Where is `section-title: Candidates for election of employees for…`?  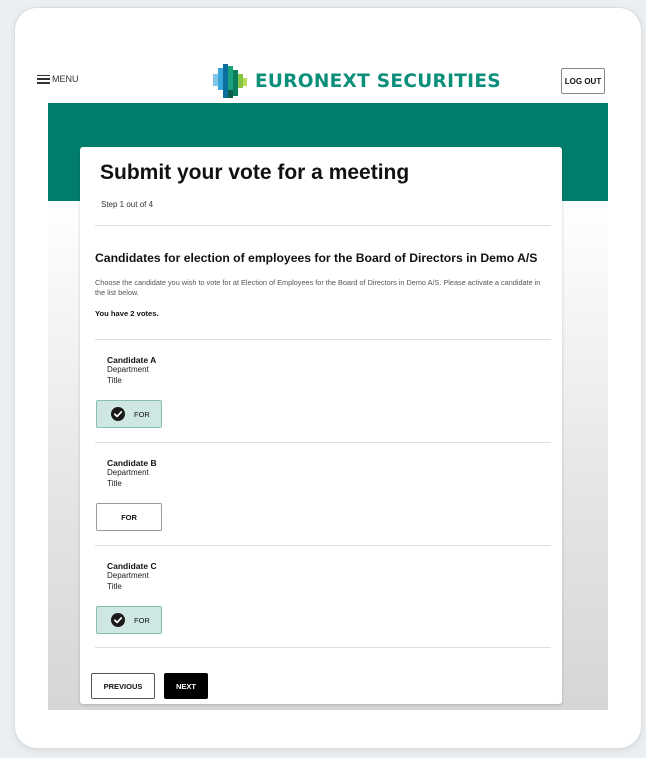 section-title: Candidates for election of employees for… is located at coordinates (316, 258).